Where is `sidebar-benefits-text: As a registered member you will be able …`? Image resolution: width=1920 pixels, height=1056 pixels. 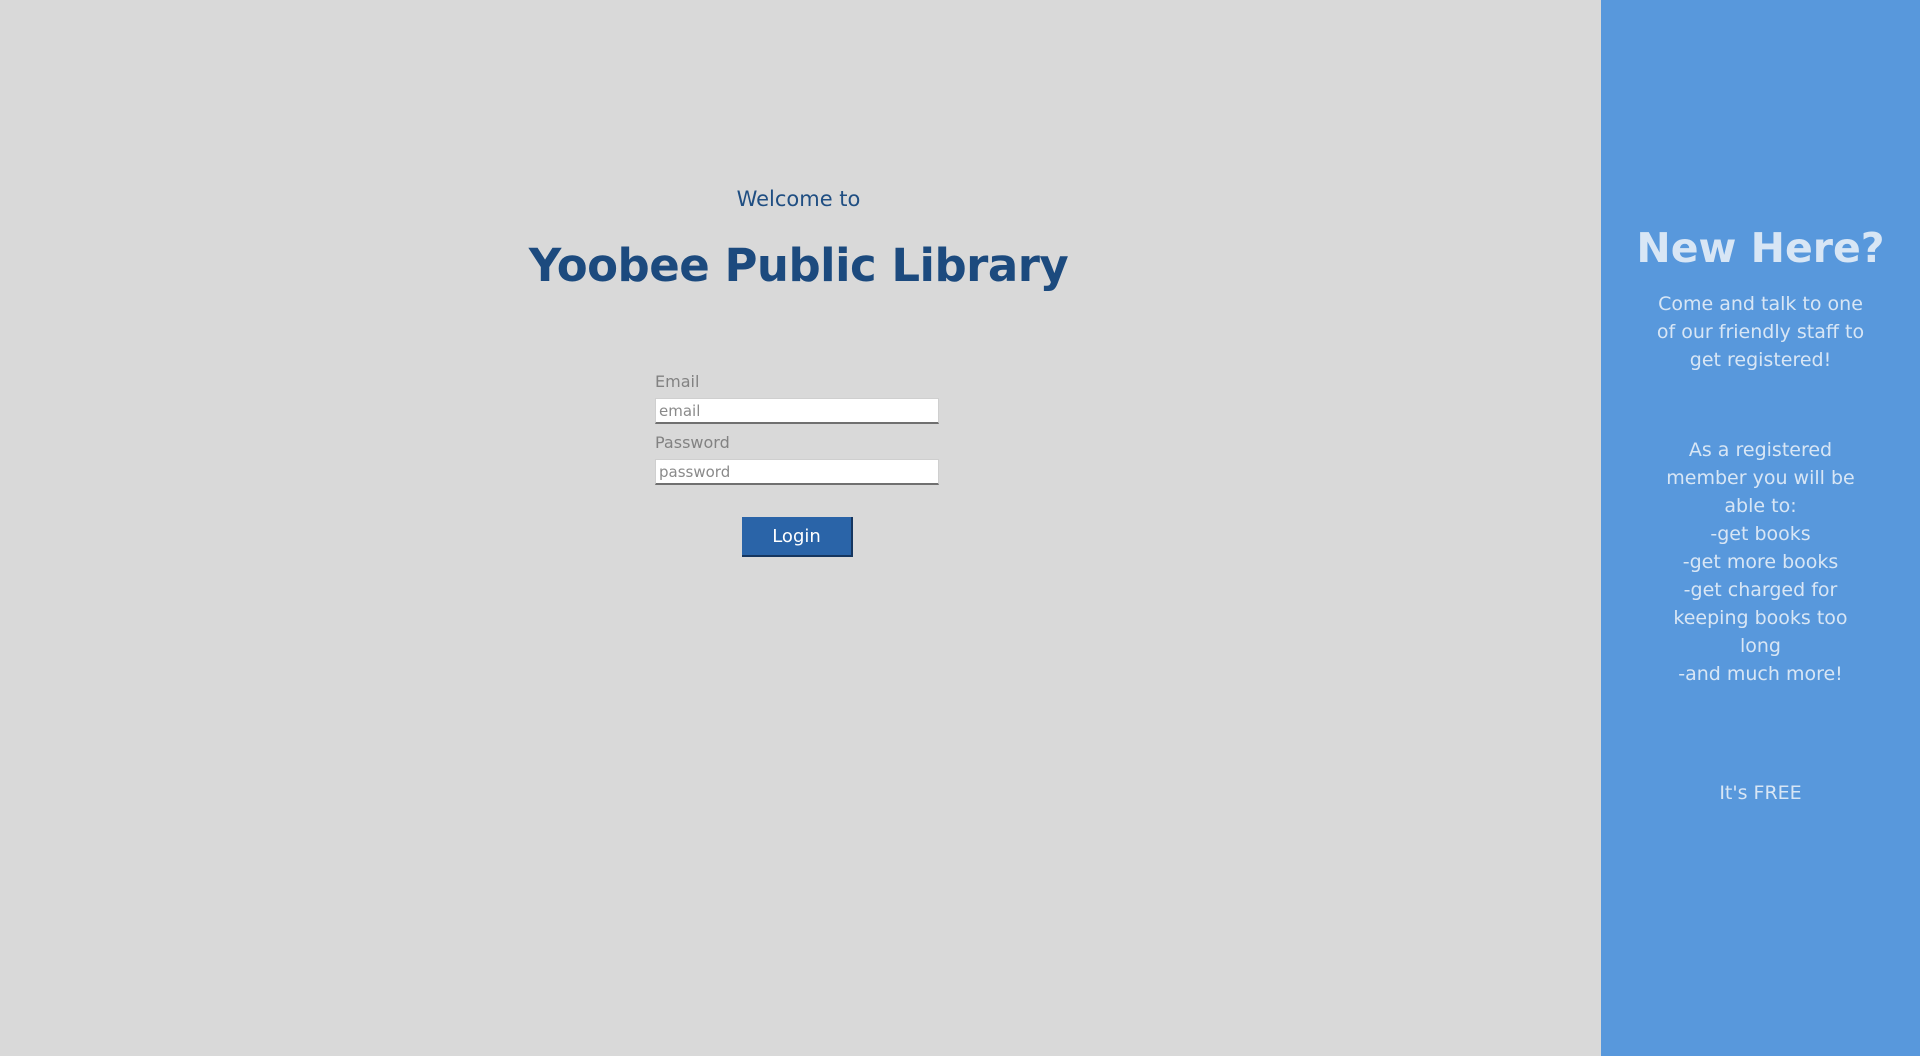 sidebar-benefits-text: As a registered member you will be able … is located at coordinates (1760, 562).